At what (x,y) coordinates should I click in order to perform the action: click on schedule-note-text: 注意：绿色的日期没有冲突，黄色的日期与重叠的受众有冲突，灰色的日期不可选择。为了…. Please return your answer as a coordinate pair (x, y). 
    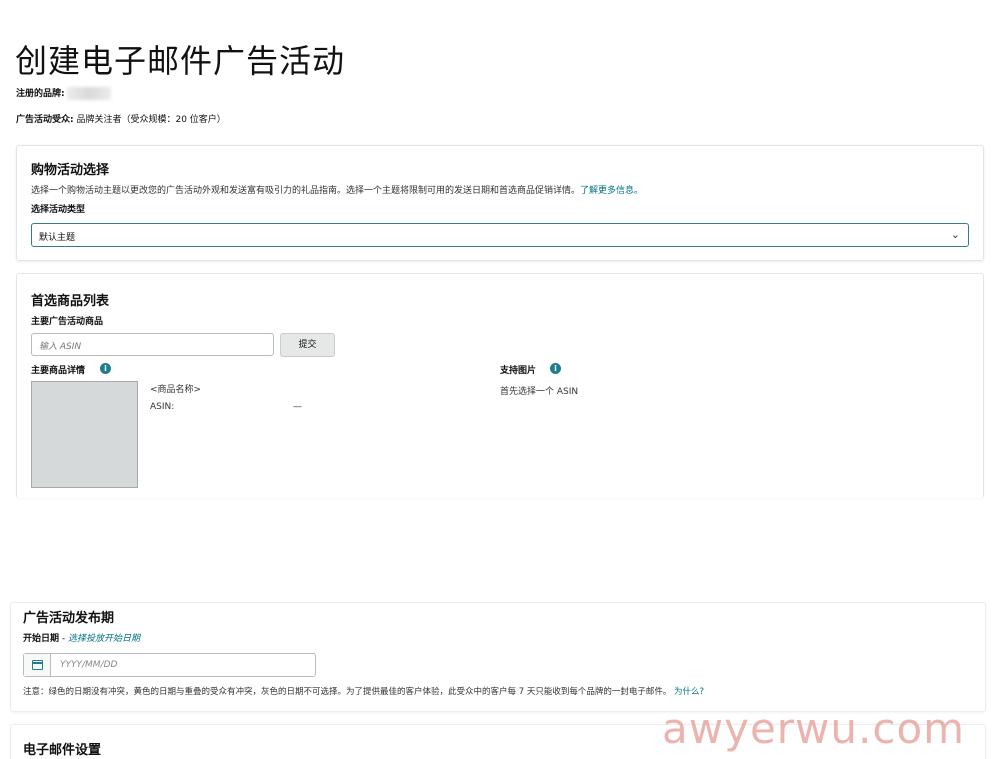
    Looking at the image, I should click on (347, 692).